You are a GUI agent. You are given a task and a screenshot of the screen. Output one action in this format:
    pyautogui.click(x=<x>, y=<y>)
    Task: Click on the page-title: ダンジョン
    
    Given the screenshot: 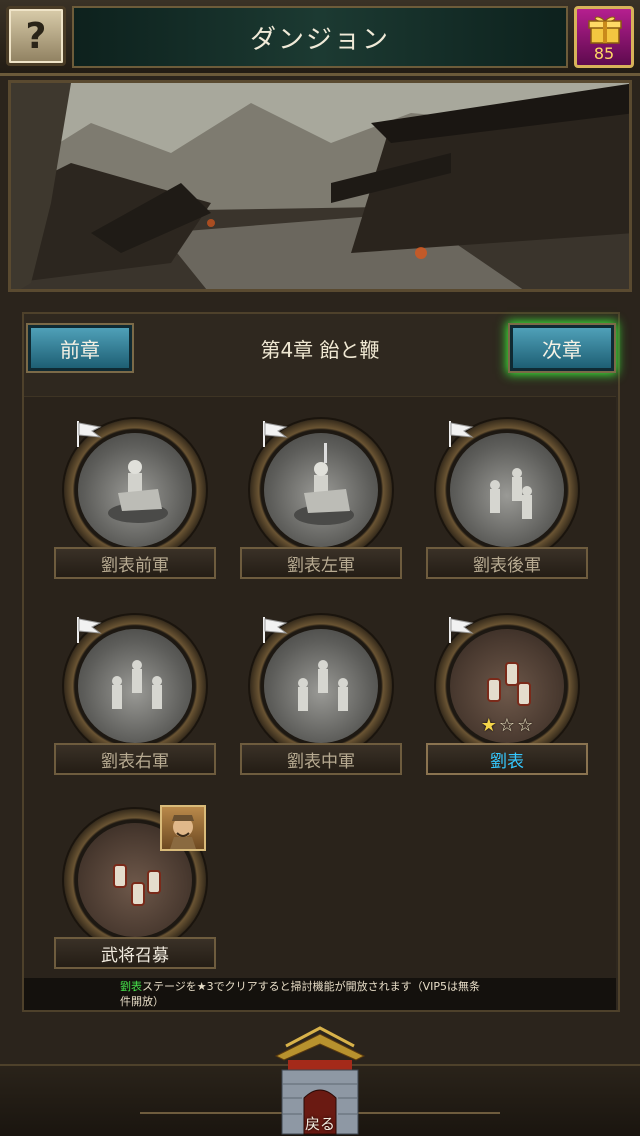 What is the action you would take?
    pyautogui.click(x=319, y=39)
    